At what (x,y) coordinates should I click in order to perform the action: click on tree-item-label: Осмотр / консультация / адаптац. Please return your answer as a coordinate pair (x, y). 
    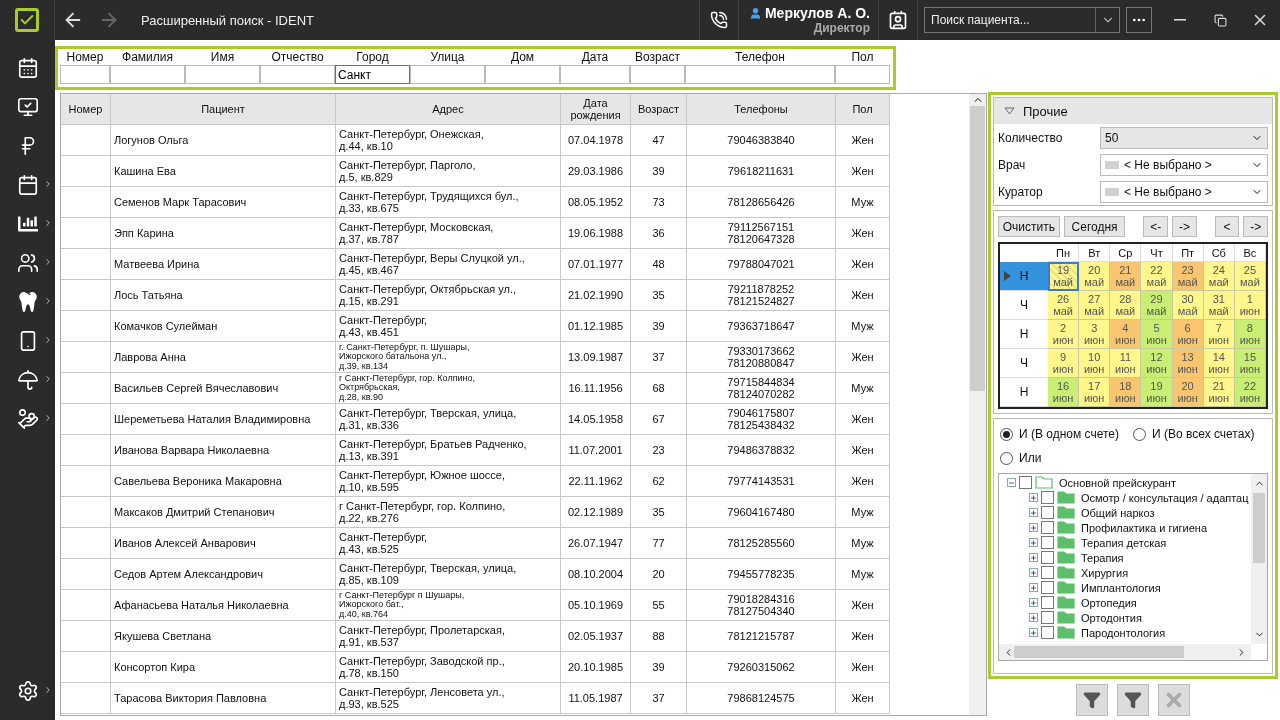
    Looking at the image, I should click on (1165, 497).